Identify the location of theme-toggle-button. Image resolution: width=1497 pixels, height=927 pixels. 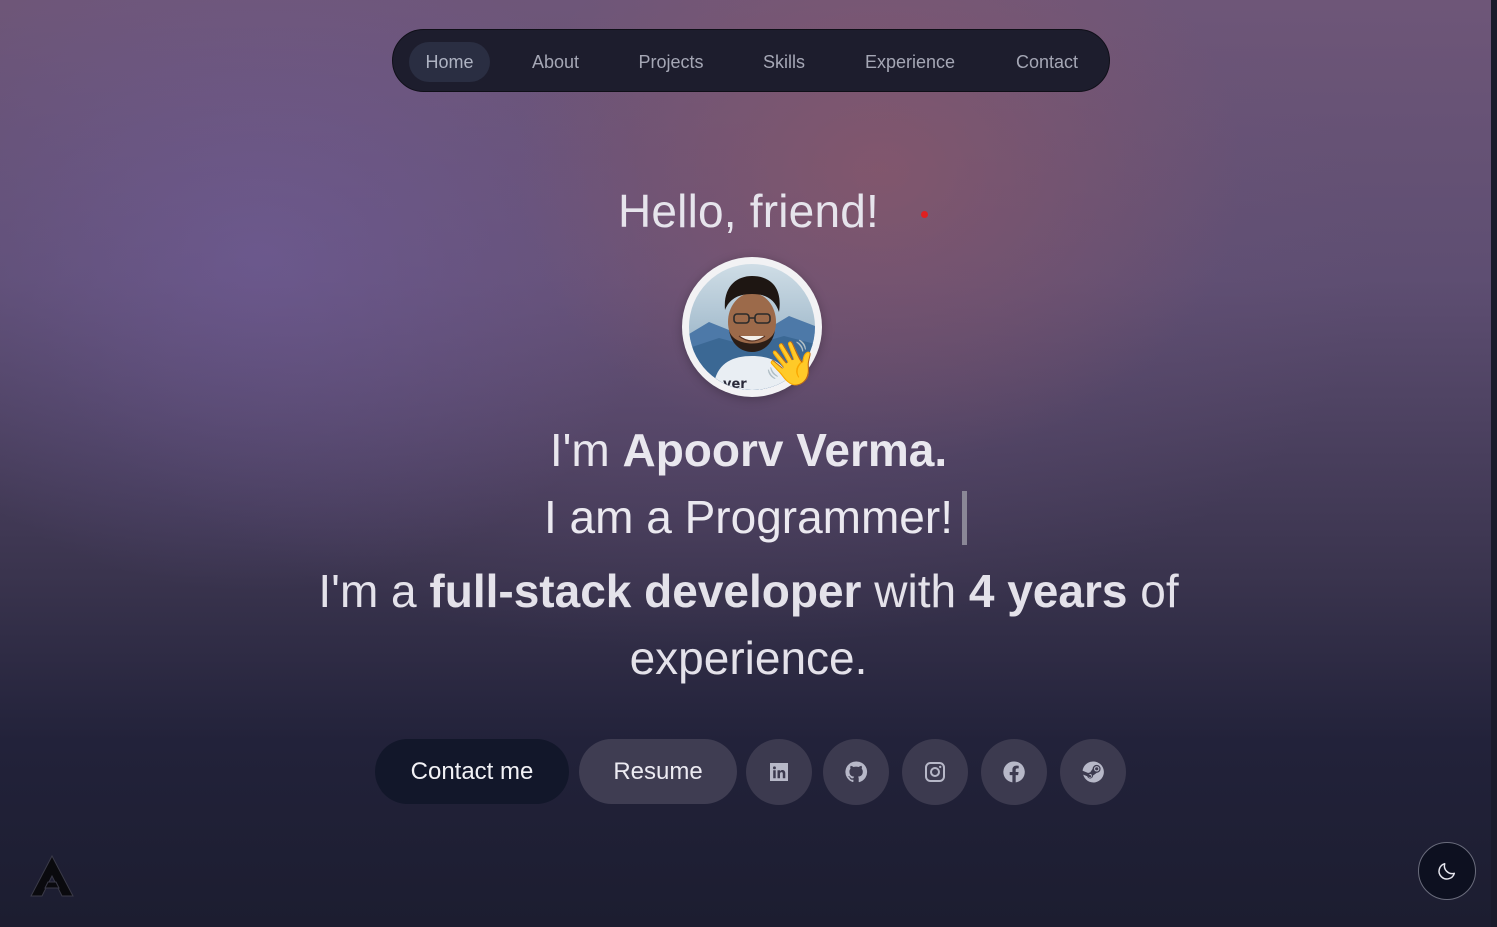
(1447, 871).